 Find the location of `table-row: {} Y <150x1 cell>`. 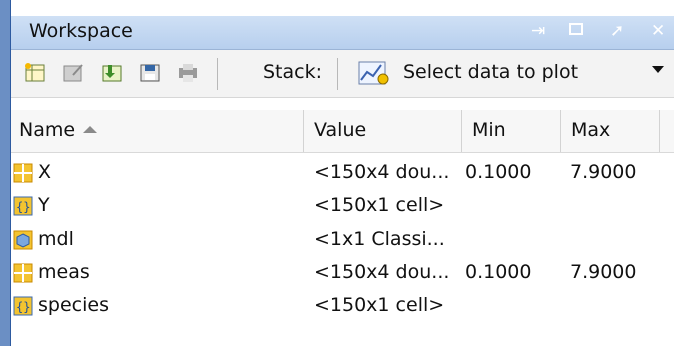

table-row: {} Y <150x1 cell> is located at coordinates (342, 205).